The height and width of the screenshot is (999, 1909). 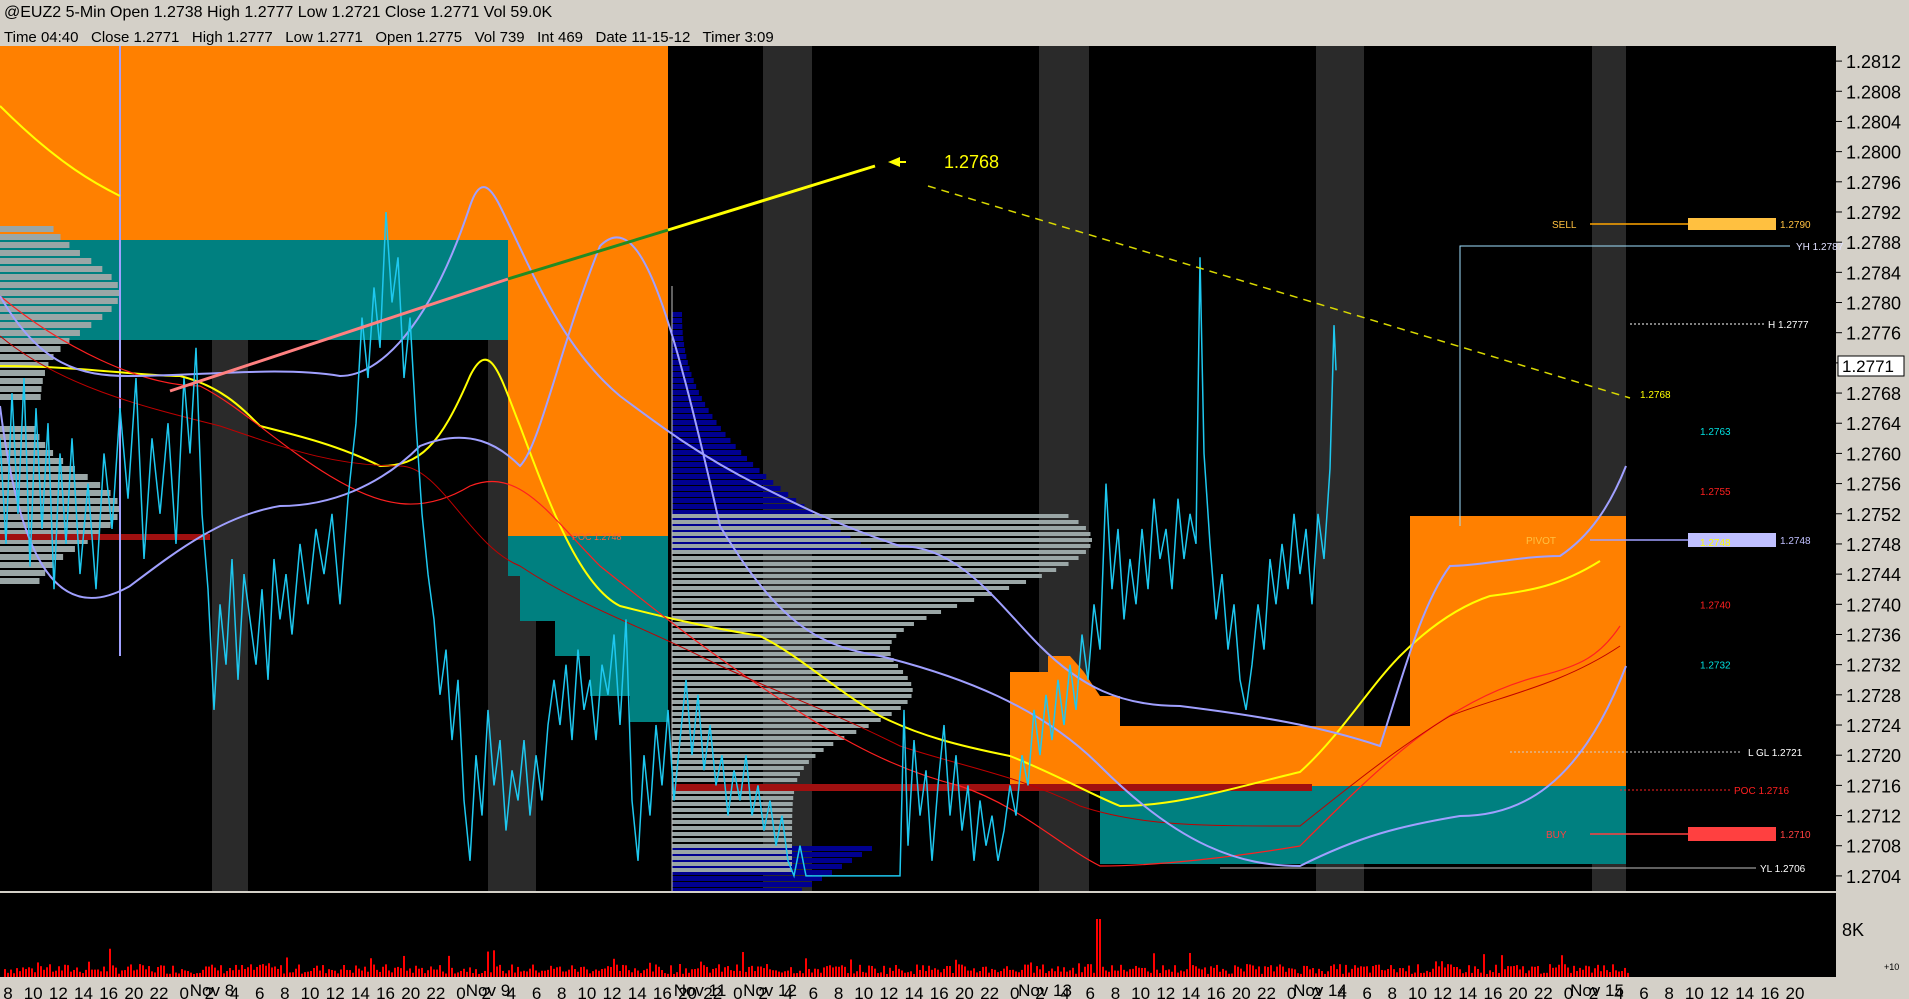 What do you see at coordinates (488, 990) in the screenshot?
I see `date-label: Nov 9` at bounding box center [488, 990].